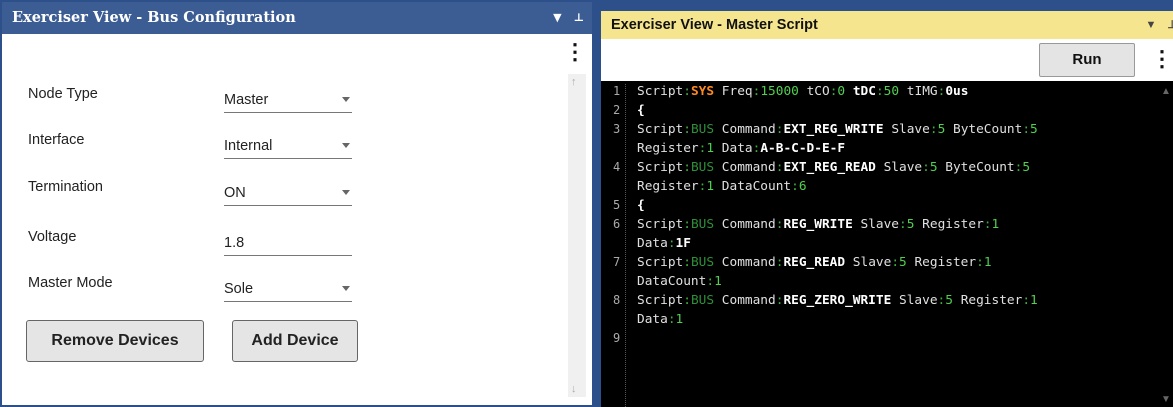  Describe the element at coordinates (617, 338) in the screenshot. I see `line-number: 9` at that location.